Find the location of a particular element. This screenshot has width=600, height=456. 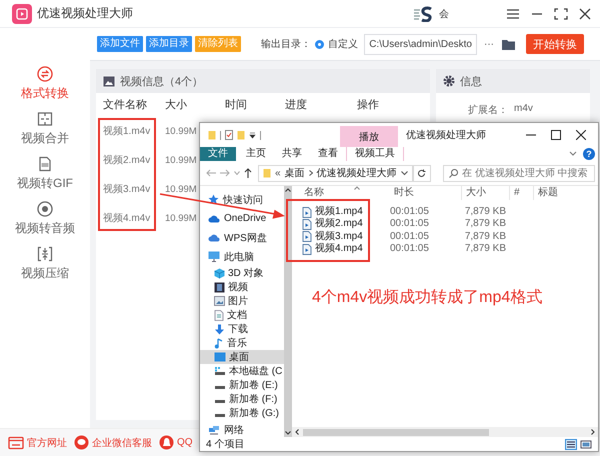

image-icon is located at coordinates (109, 81).